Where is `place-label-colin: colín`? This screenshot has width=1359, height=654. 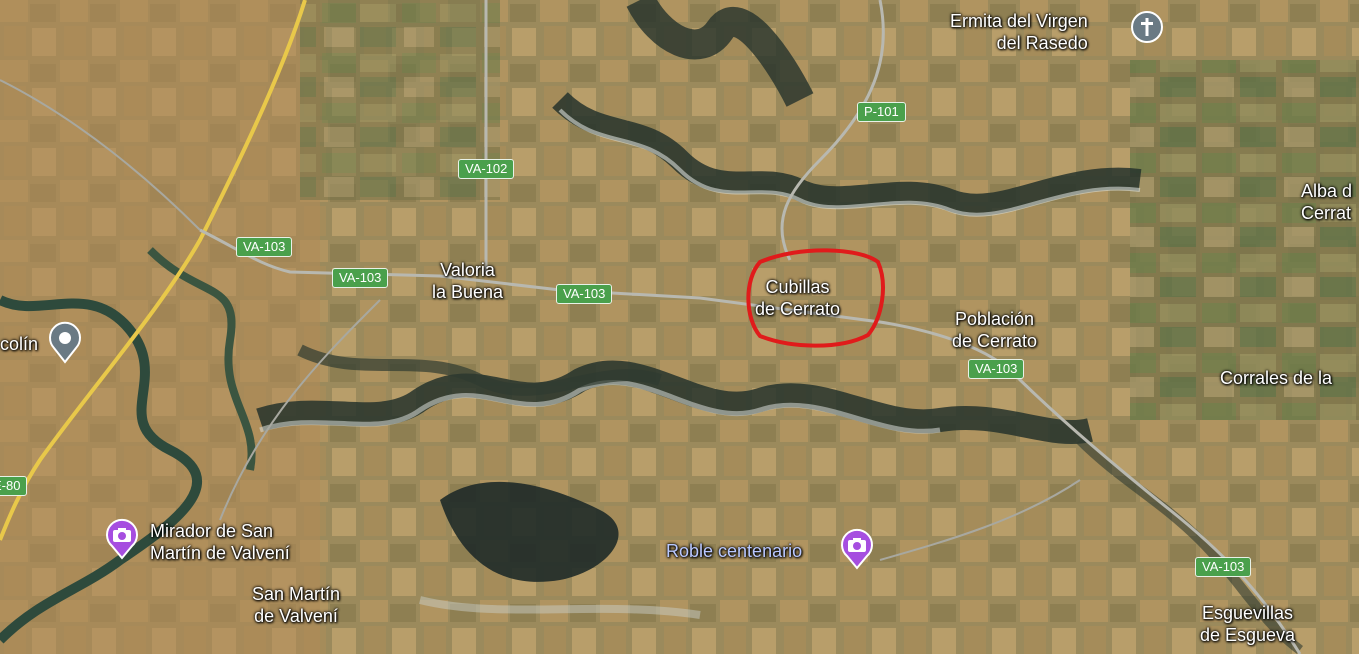 place-label-colin: colín is located at coordinates (19, 344).